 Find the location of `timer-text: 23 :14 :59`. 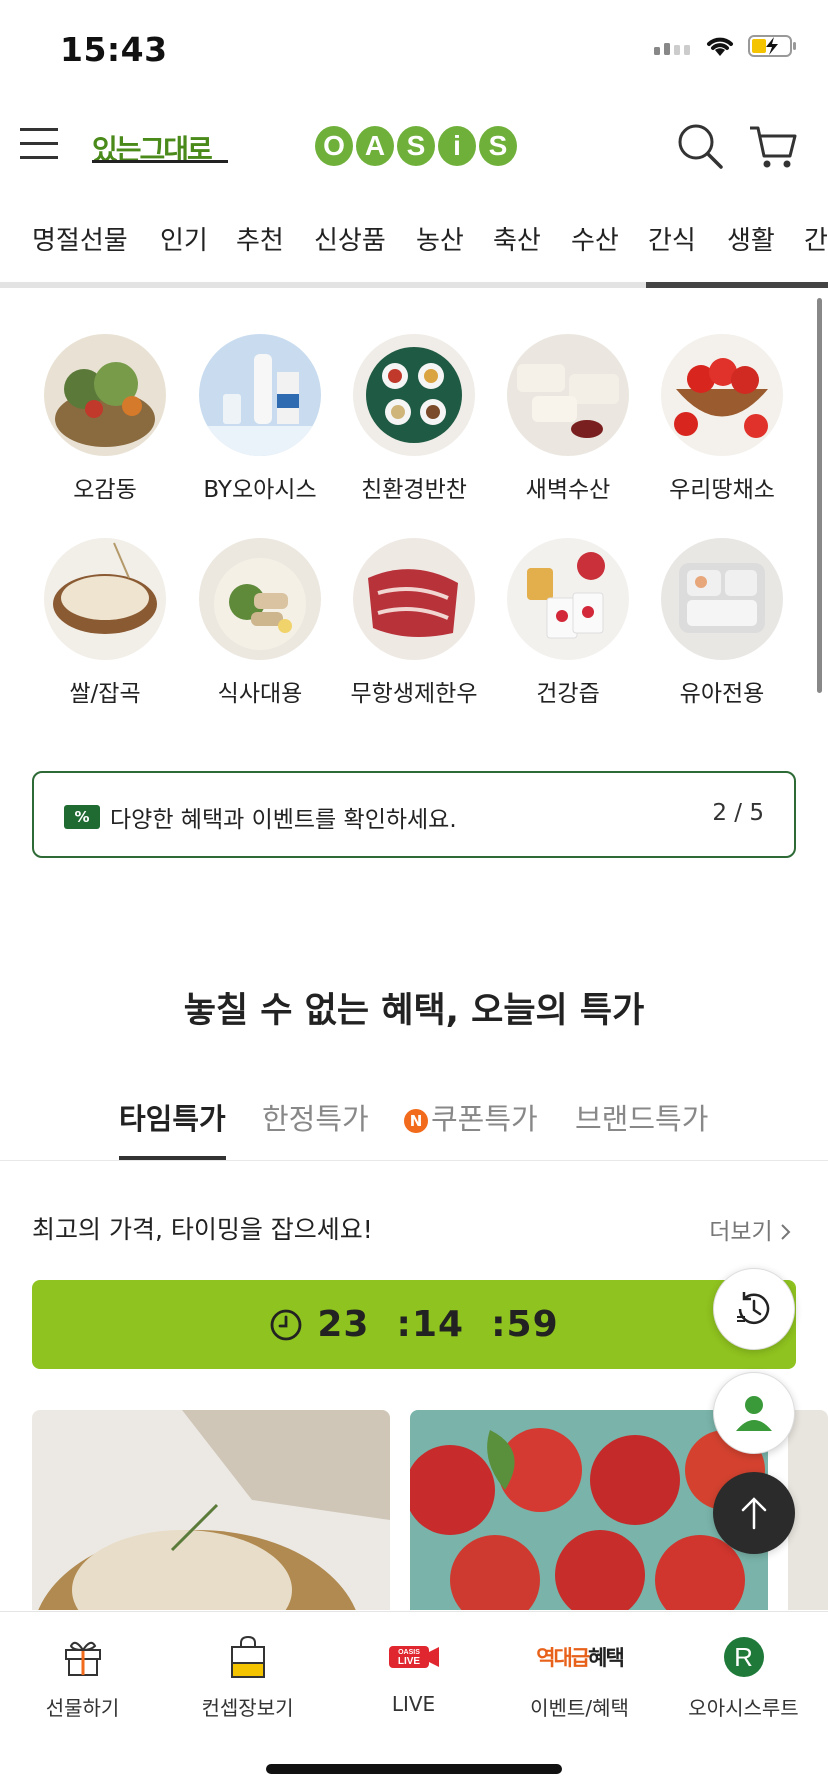

timer-text: 23 :14 :59 is located at coordinates (438, 1324).